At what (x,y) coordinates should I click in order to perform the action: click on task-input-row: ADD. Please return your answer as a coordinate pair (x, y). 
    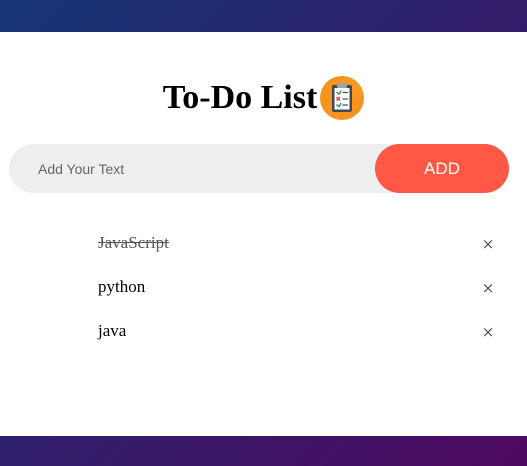
    Looking at the image, I should click on (259, 168).